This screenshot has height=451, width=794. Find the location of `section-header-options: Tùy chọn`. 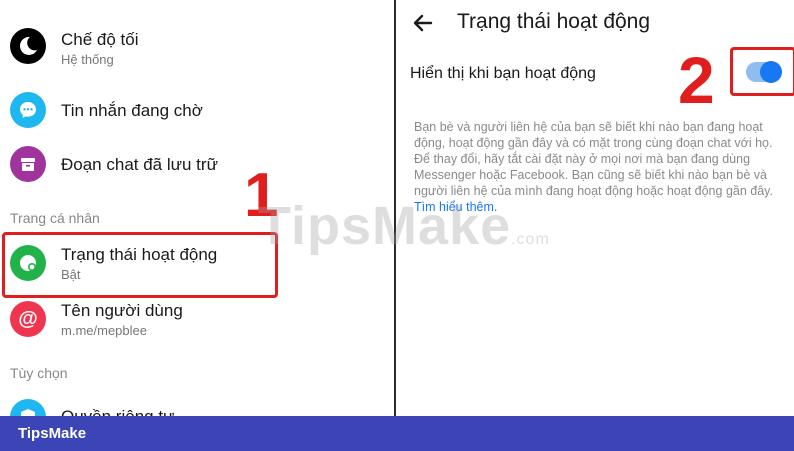

section-header-options: Tùy chọn is located at coordinates (39, 373).